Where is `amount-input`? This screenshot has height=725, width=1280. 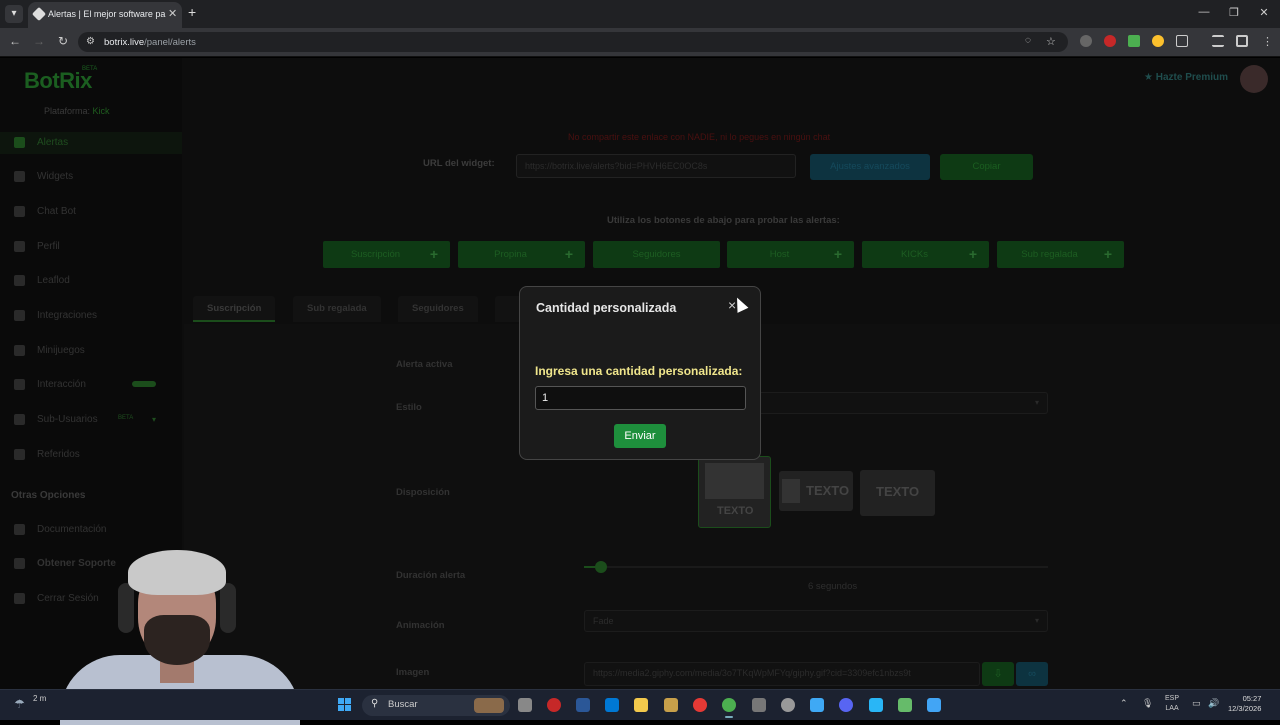 amount-input is located at coordinates (640, 398).